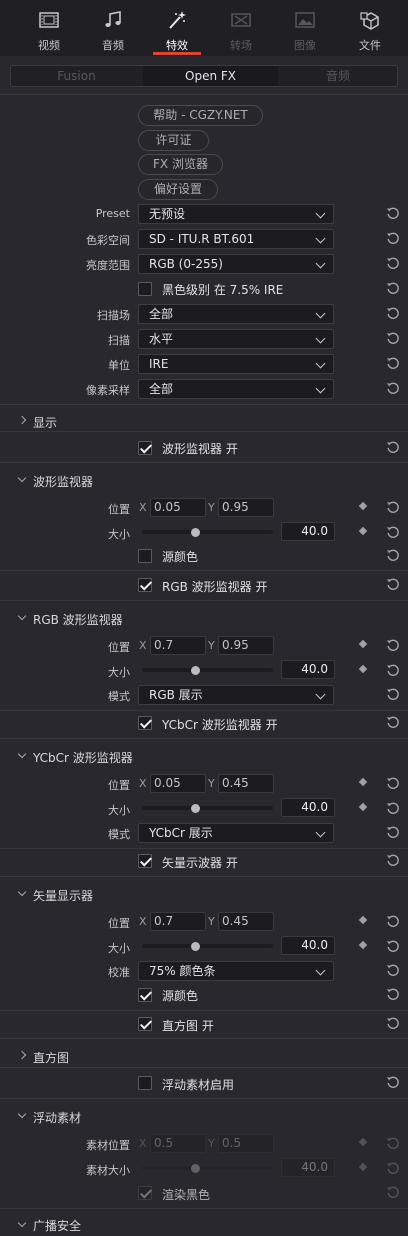 The height and width of the screenshot is (1236, 408). I want to click on render-black-checkbox, so click(145, 1193).